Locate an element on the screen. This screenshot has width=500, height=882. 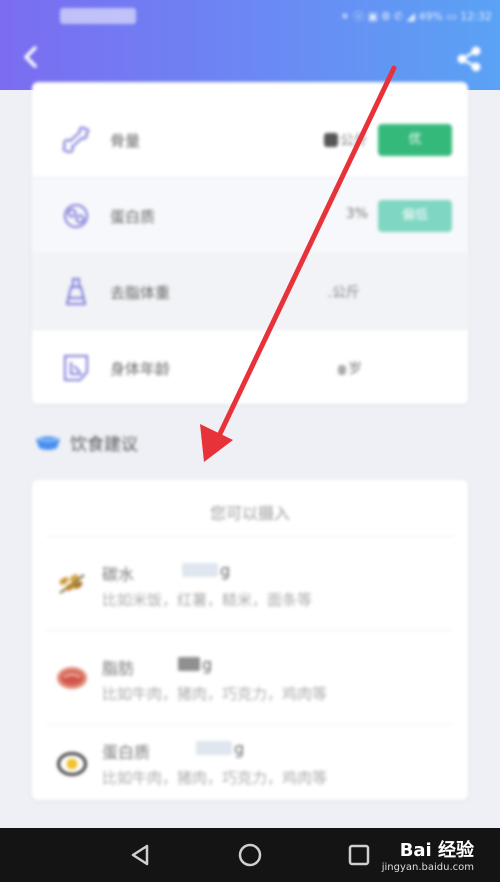
metric-label: 蛋白质 is located at coordinates (133, 217).